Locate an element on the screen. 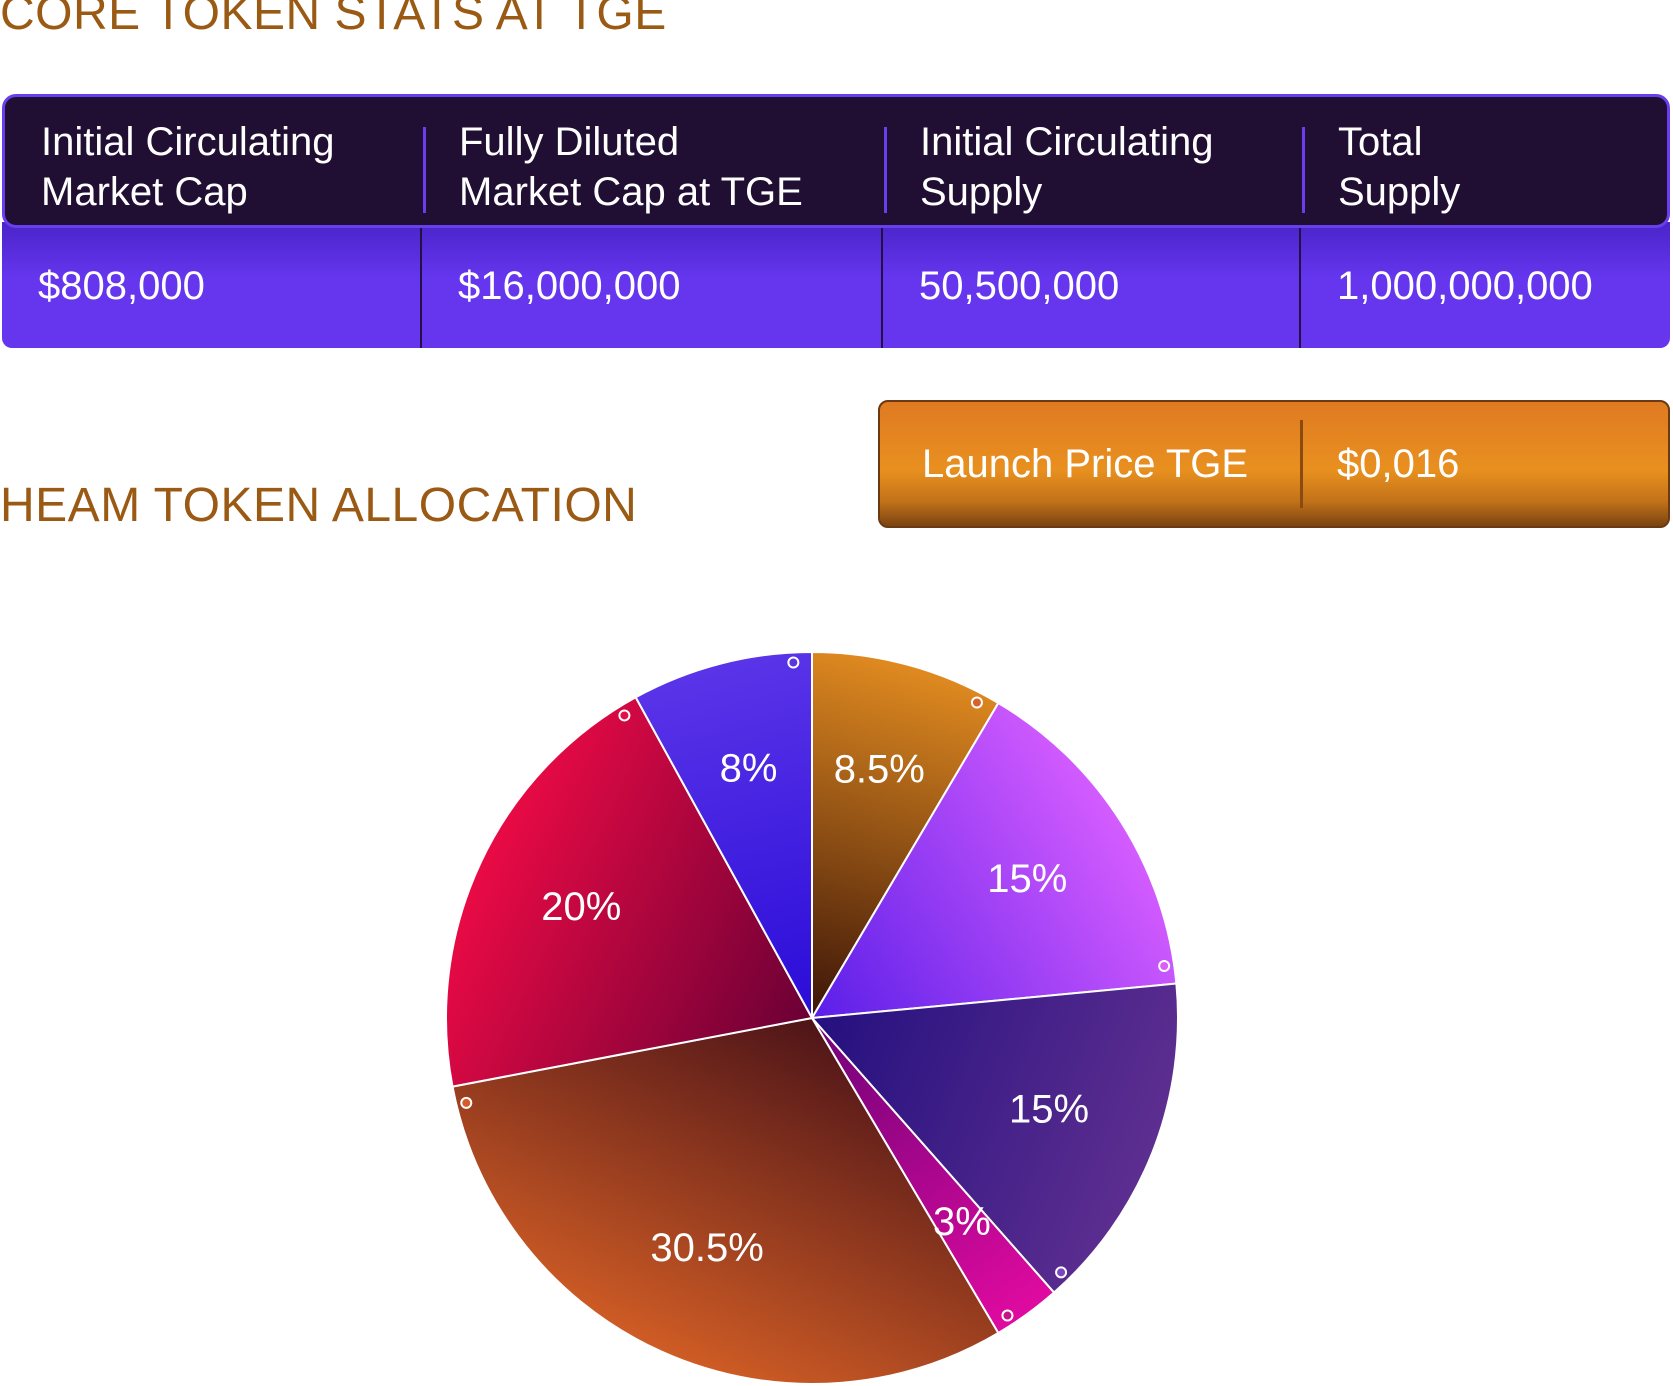 This screenshot has height=1386, width=1673. slice-label: 20% is located at coordinates (581, 907).